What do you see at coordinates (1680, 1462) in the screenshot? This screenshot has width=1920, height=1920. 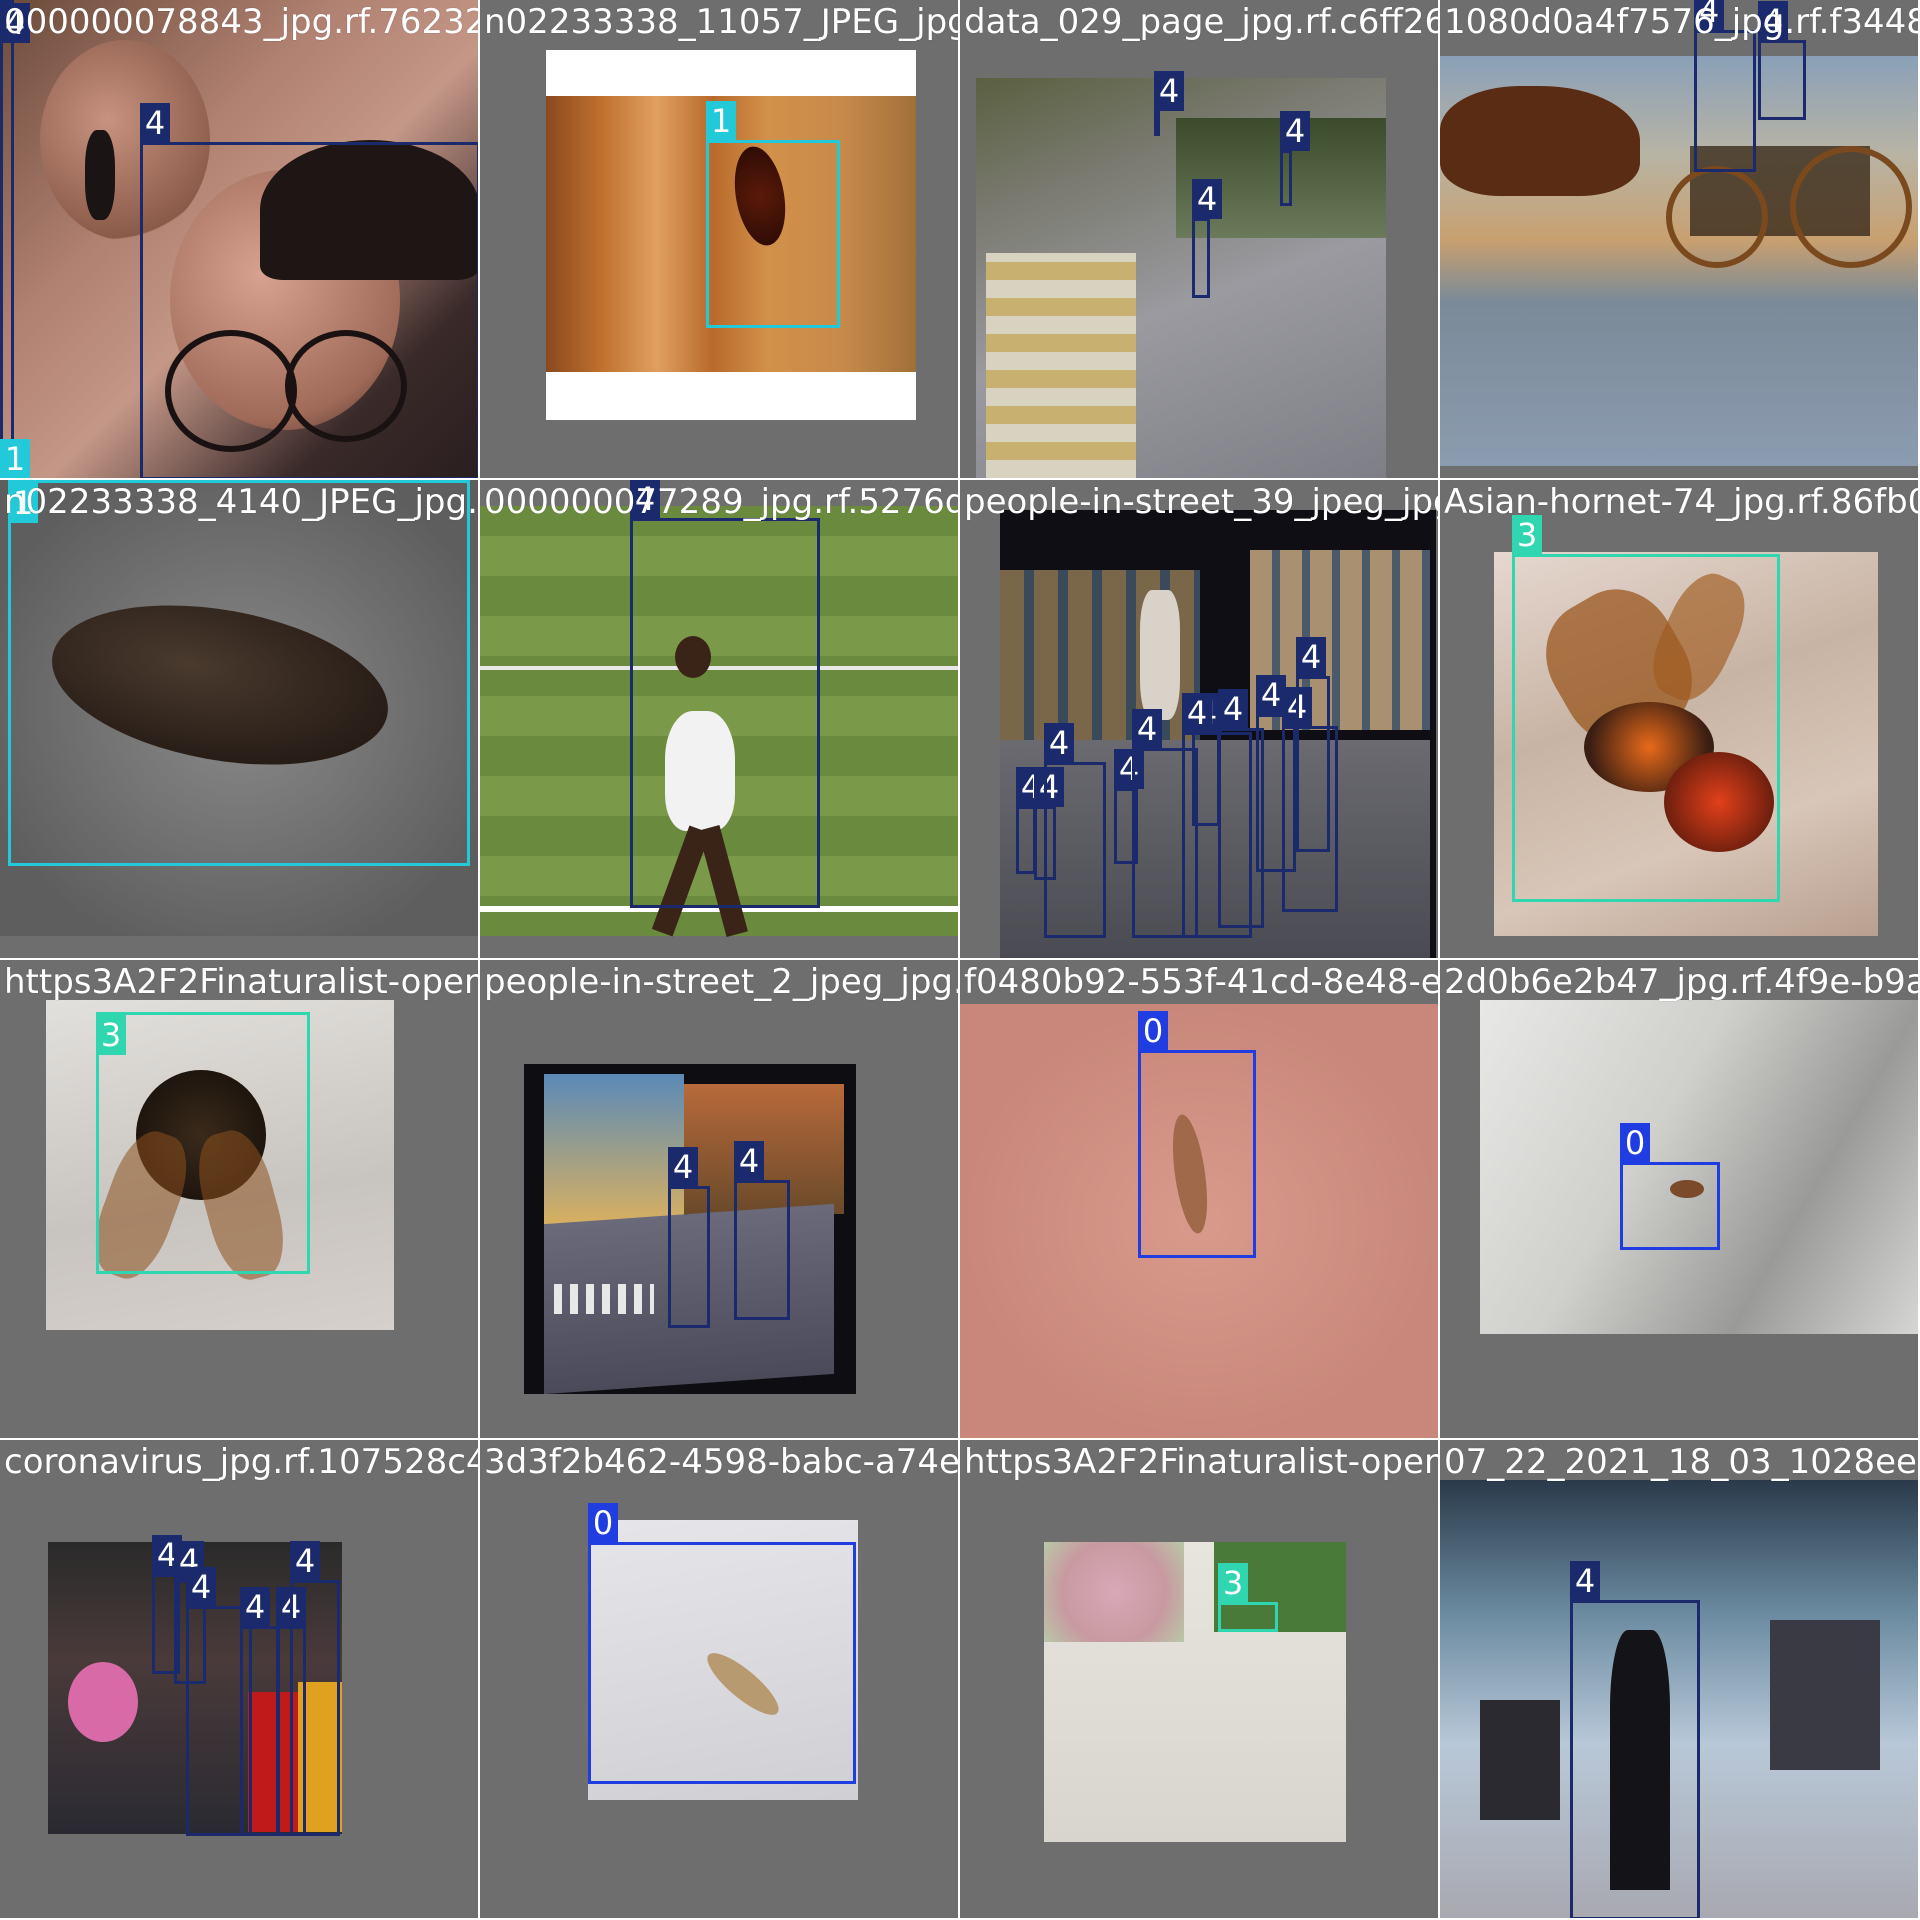 I see `image-filename: 07_22_2021_18_03_1028ee` at bounding box center [1680, 1462].